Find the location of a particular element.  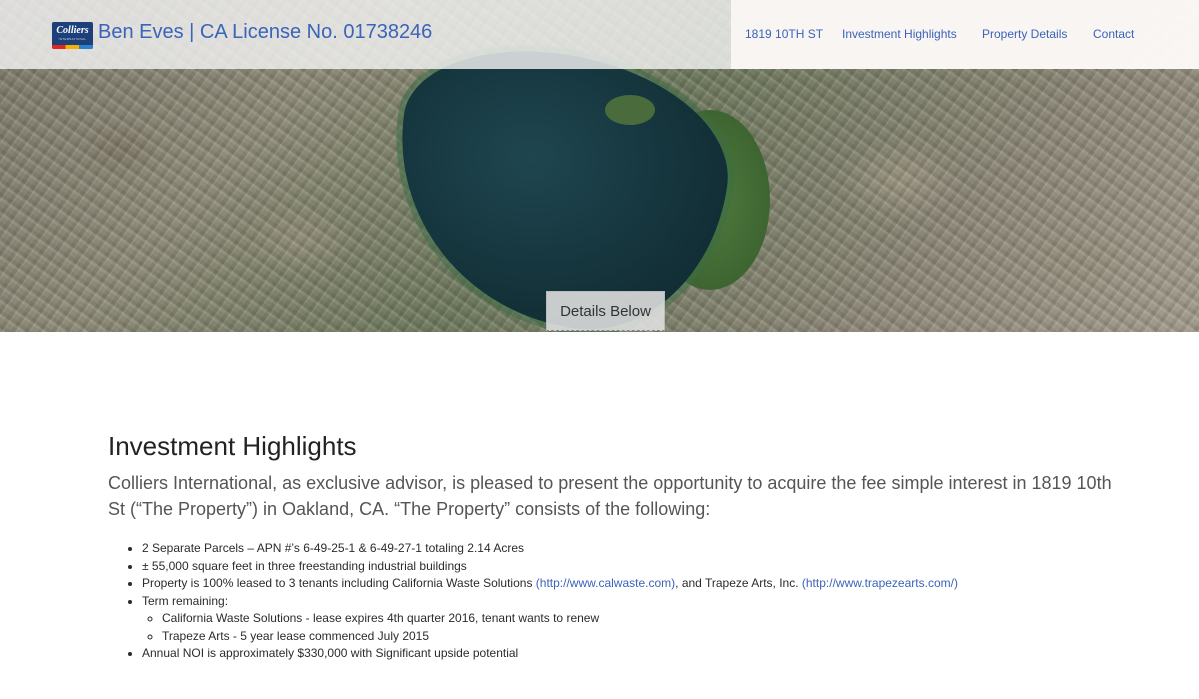

colliers-logo: Colliers INTERNATIONAL is located at coordinates (72, 35).